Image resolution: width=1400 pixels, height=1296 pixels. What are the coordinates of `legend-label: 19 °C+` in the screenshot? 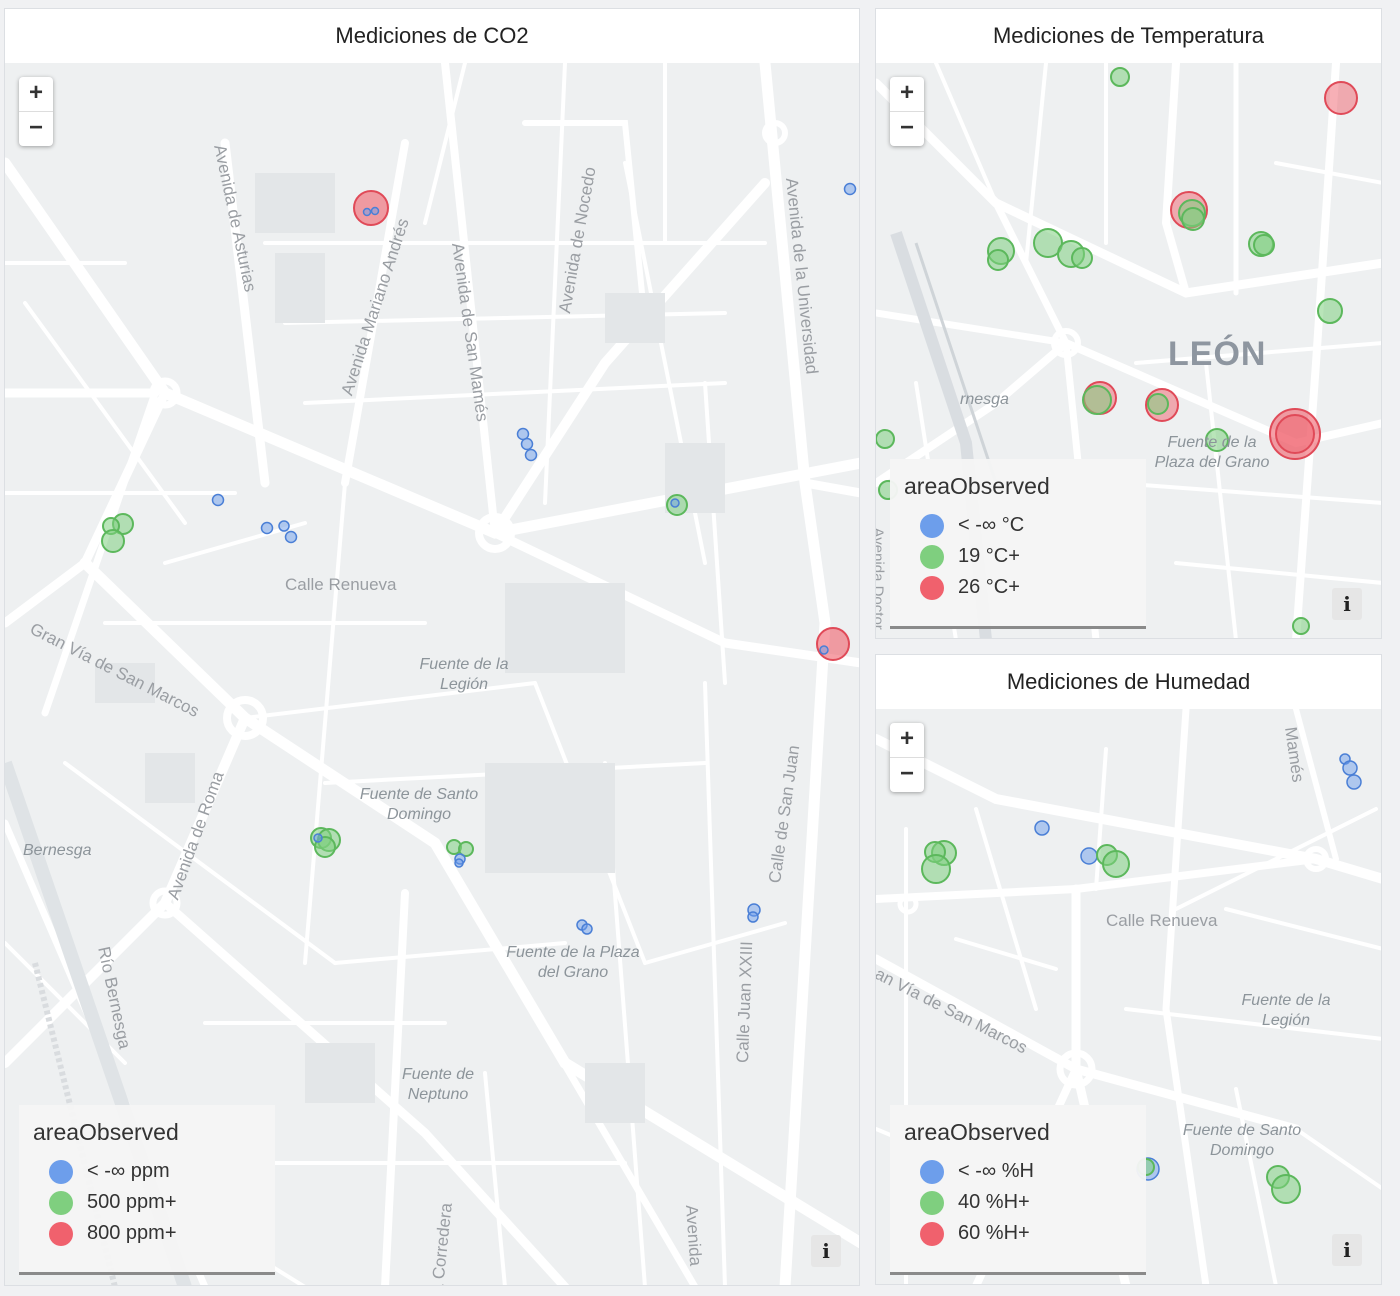 It's located at (989, 556).